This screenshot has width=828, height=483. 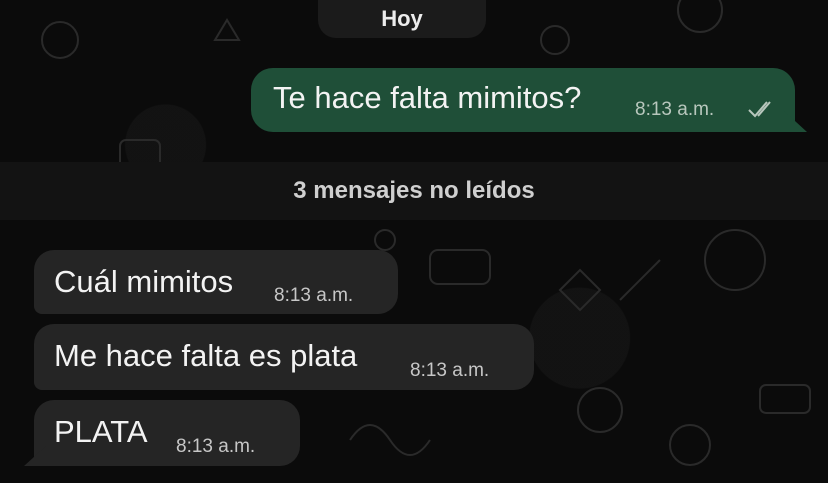 I want to click on message-text: PLATA, so click(x=101, y=431).